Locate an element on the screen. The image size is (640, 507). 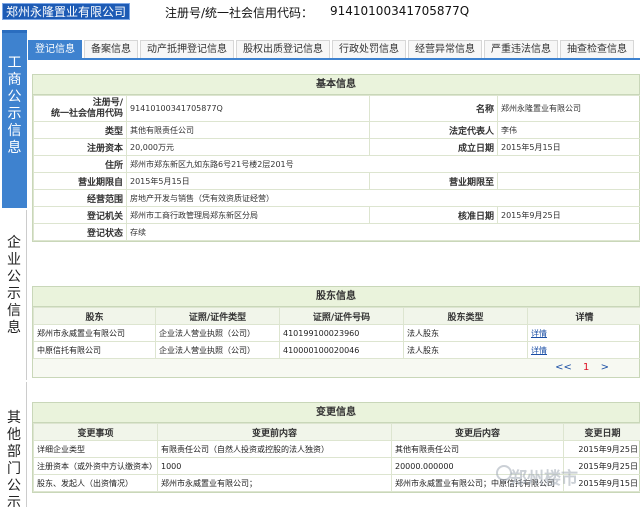
nav-char: 企 is located at coordinates (14, 243).